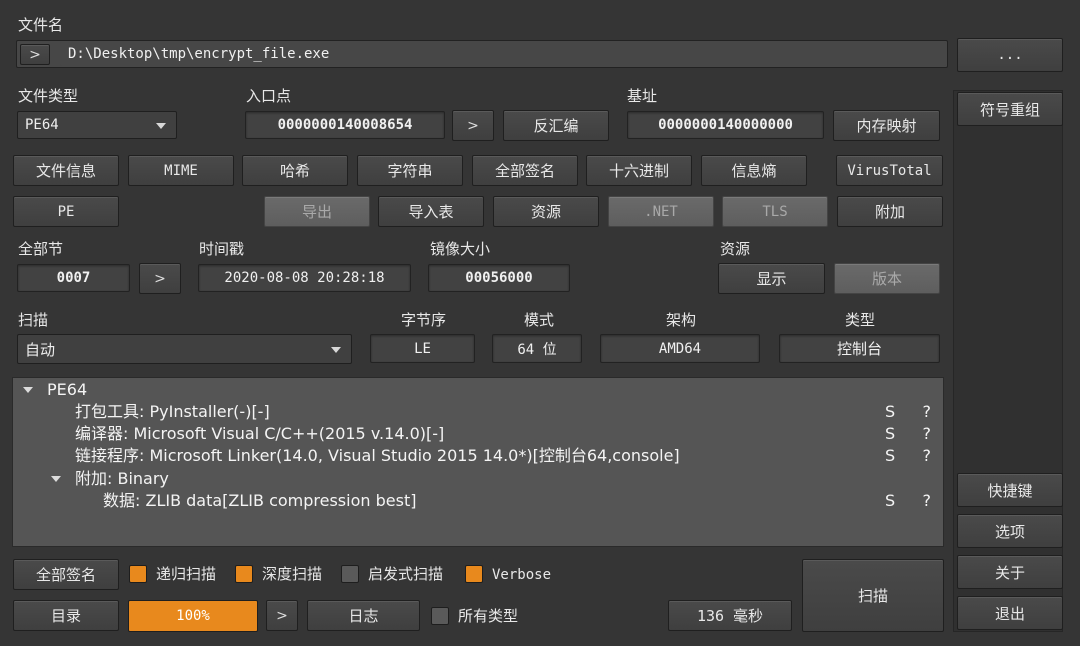  Describe the element at coordinates (1010, 572) in the screenshot. I see `about-button: 关于` at that location.